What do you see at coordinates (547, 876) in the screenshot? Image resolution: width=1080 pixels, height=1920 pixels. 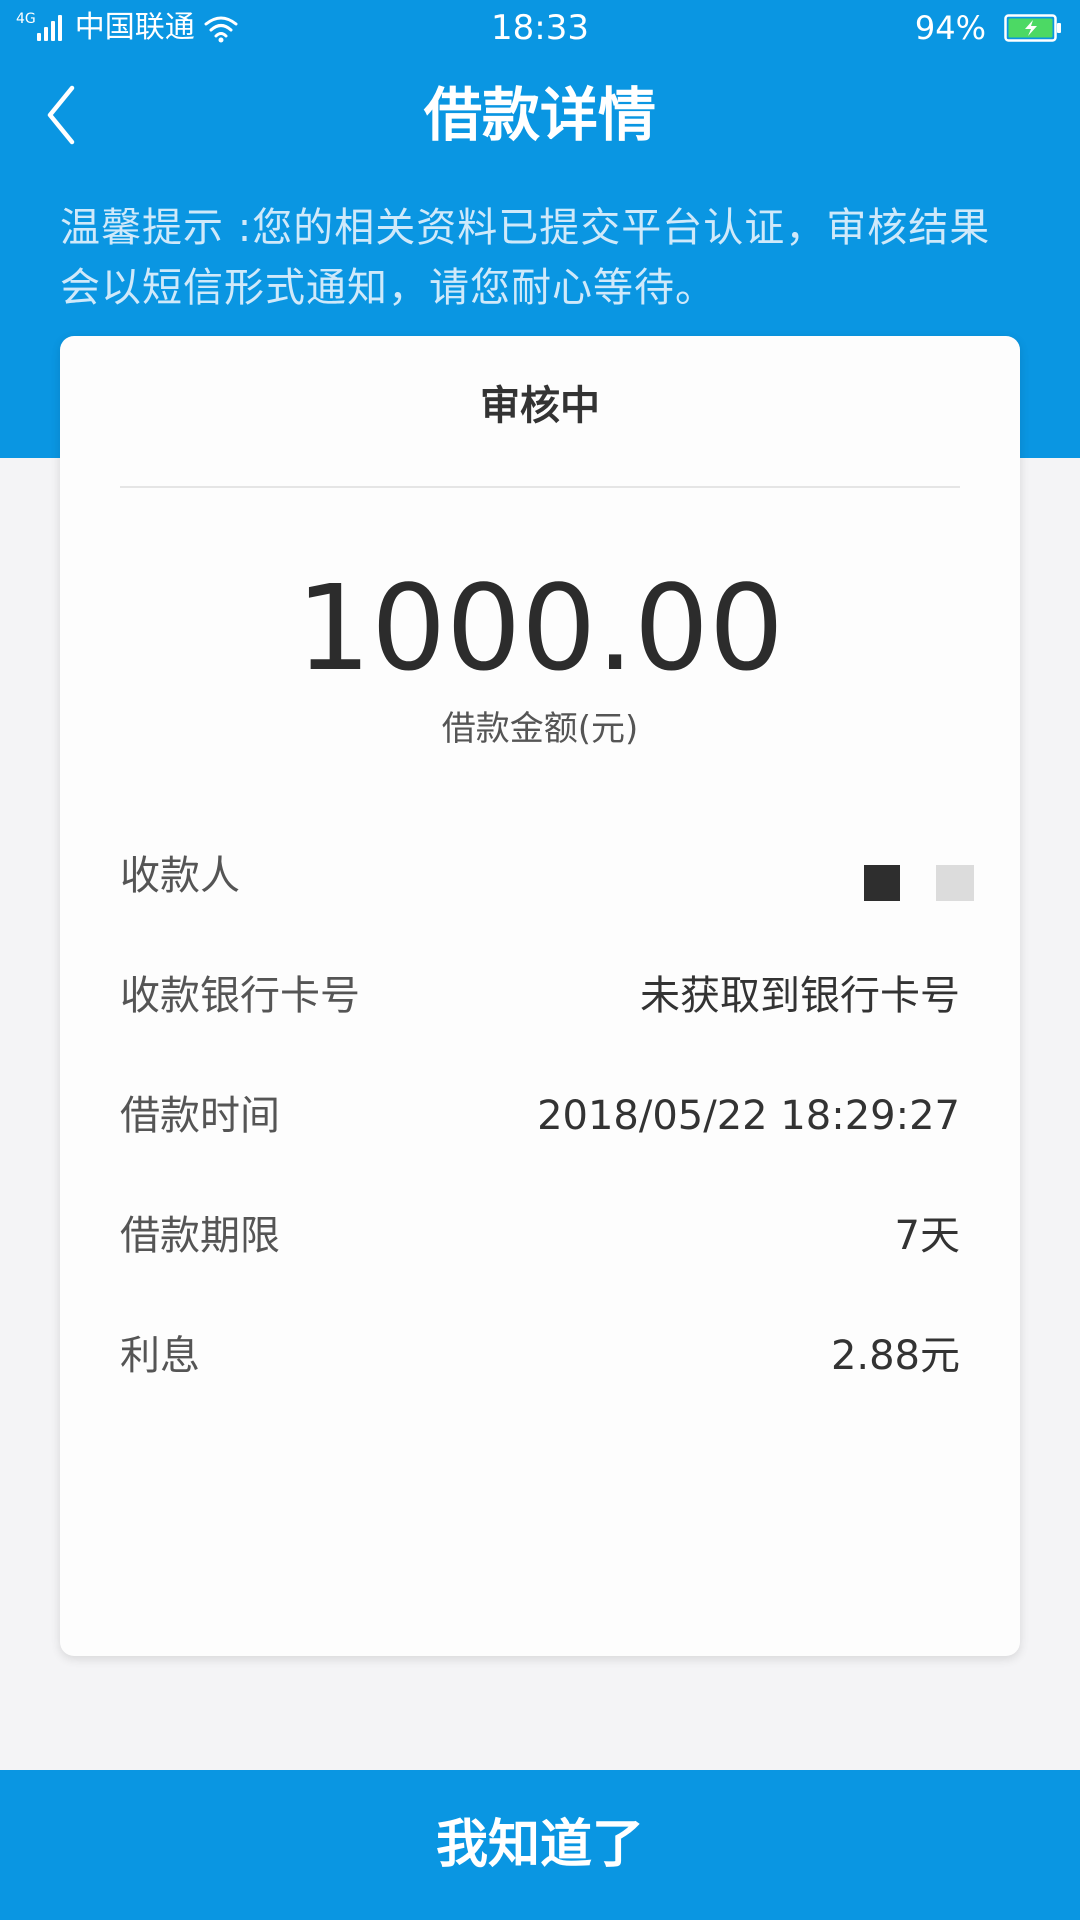 I see `payee-row: 收款人` at bounding box center [547, 876].